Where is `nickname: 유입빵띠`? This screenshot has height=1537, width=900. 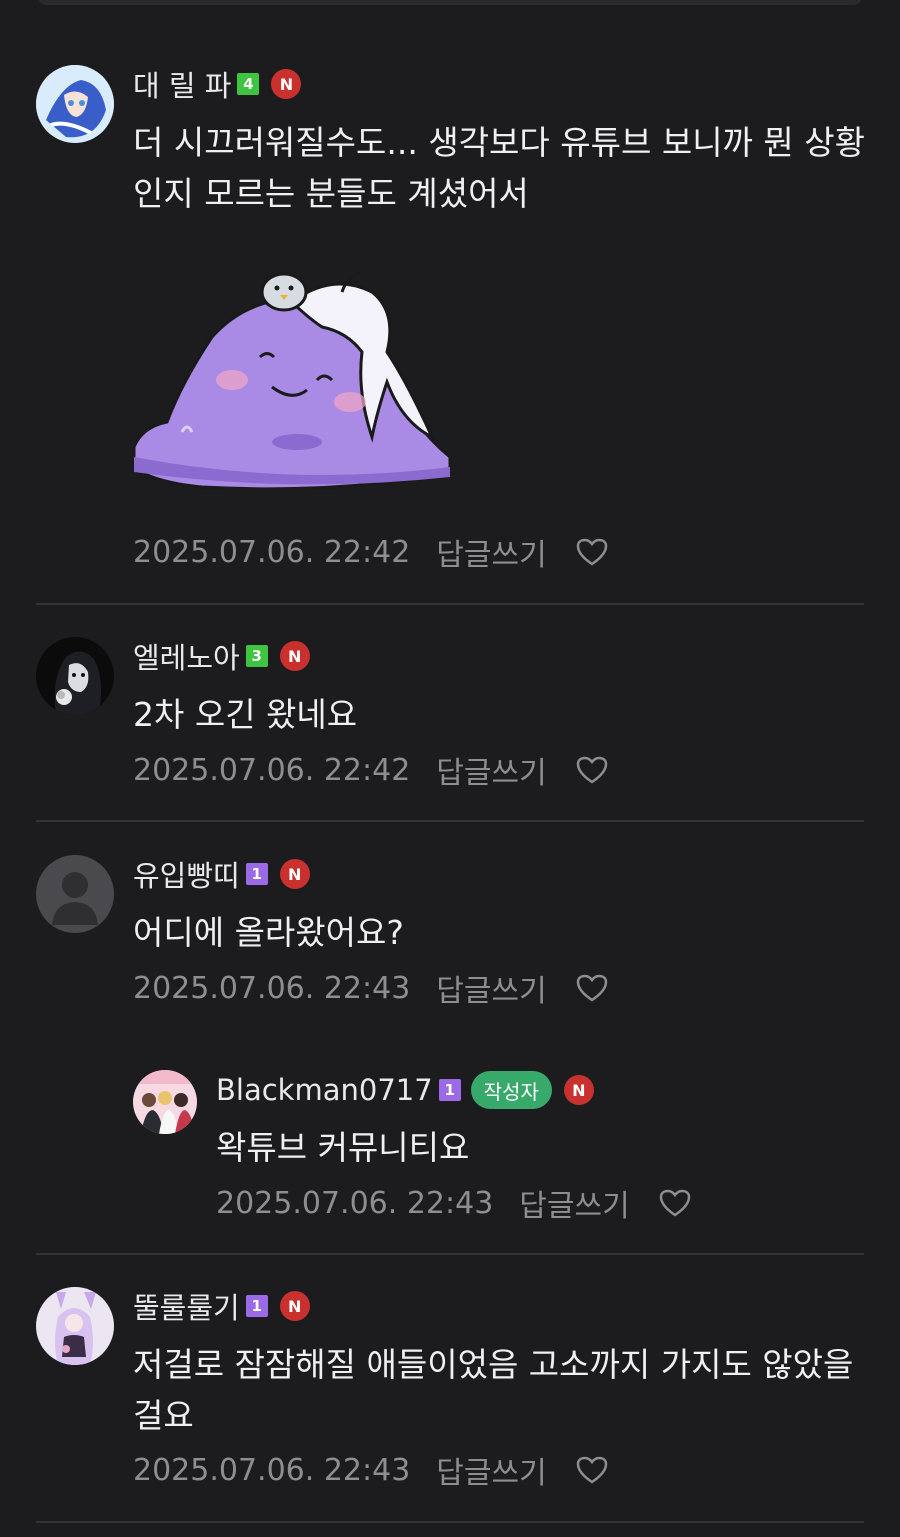
nickname: 유입빵띠 is located at coordinates (186, 874).